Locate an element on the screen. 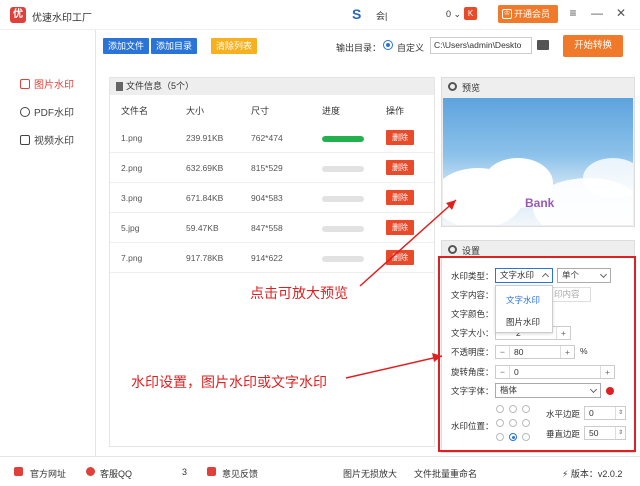 The height and width of the screenshot is (486, 640). service-qq-number: 3 is located at coordinates (185, 472).